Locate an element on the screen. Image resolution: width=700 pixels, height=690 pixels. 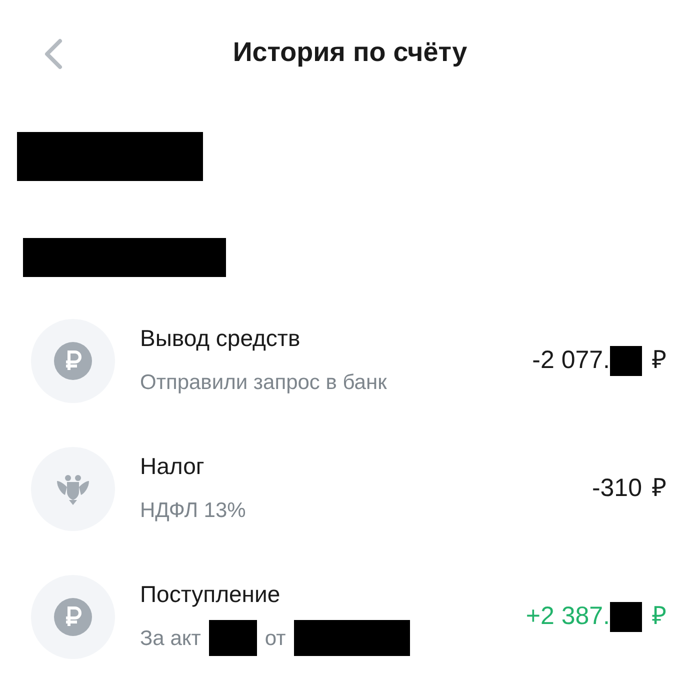
redaction-bar is located at coordinates (232, 638).